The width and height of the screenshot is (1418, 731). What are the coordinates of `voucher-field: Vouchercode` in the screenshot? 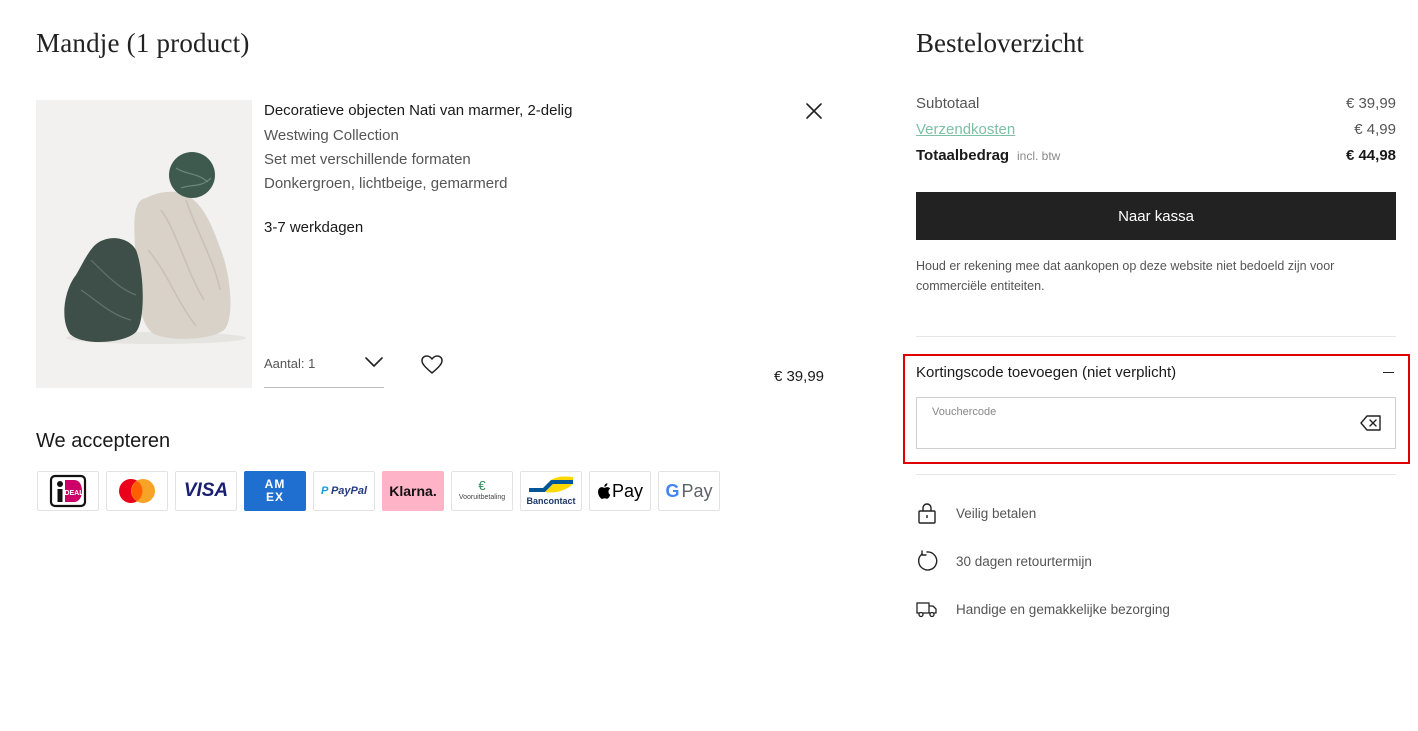 It's located at (1156, 423).